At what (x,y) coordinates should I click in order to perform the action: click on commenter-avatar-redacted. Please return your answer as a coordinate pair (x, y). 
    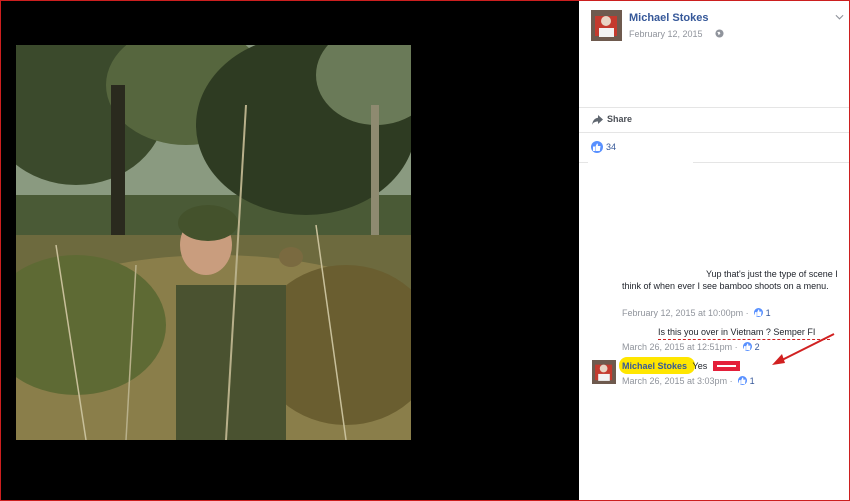
    Looking at the image, I should click on (602, 280).